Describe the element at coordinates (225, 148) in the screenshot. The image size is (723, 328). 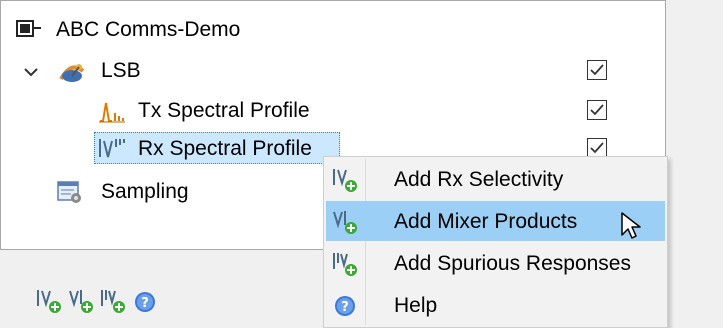
I see `tree-item-label: Rx Spectral Profile` at that location.